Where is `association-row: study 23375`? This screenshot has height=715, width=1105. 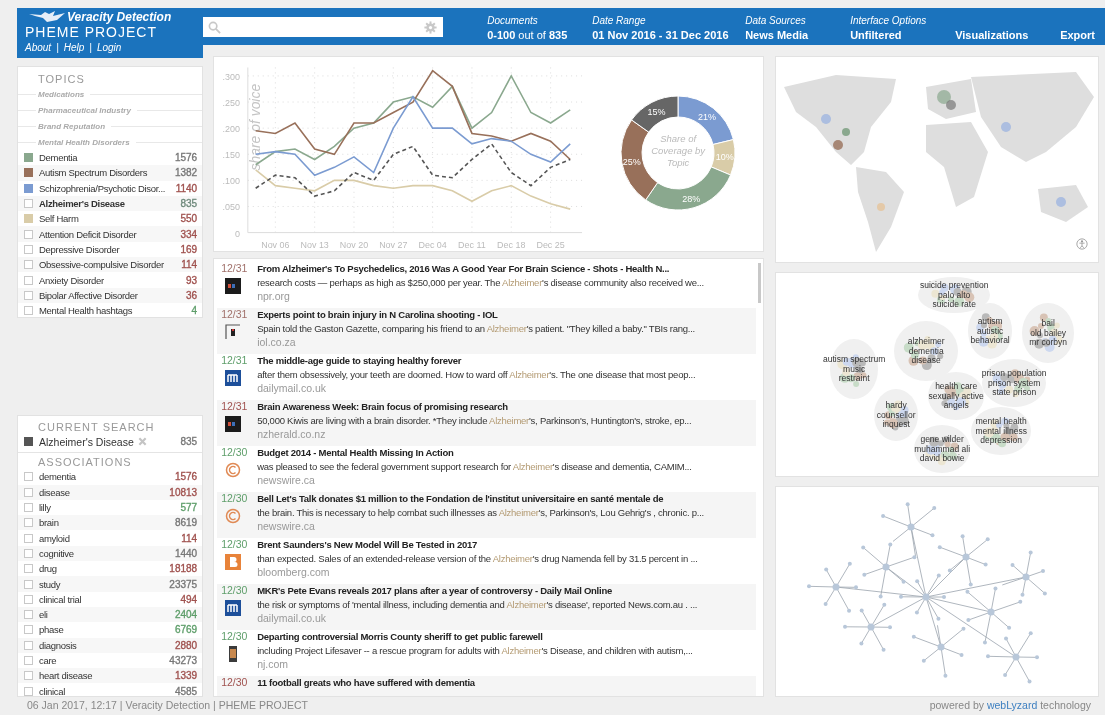
association-row: study 23375 is located at coordinates (110, 584).